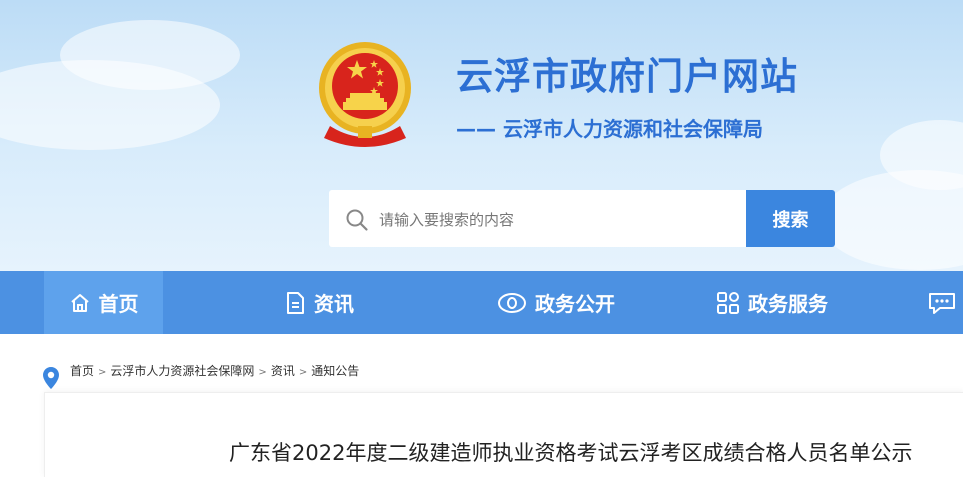 The image size is (963, 477). What do you see at coordinates (609, 129) in the screenshot?
I see `department-name: —— 云浮市人力资源和社会保障局` at bounding box center [609, 129].